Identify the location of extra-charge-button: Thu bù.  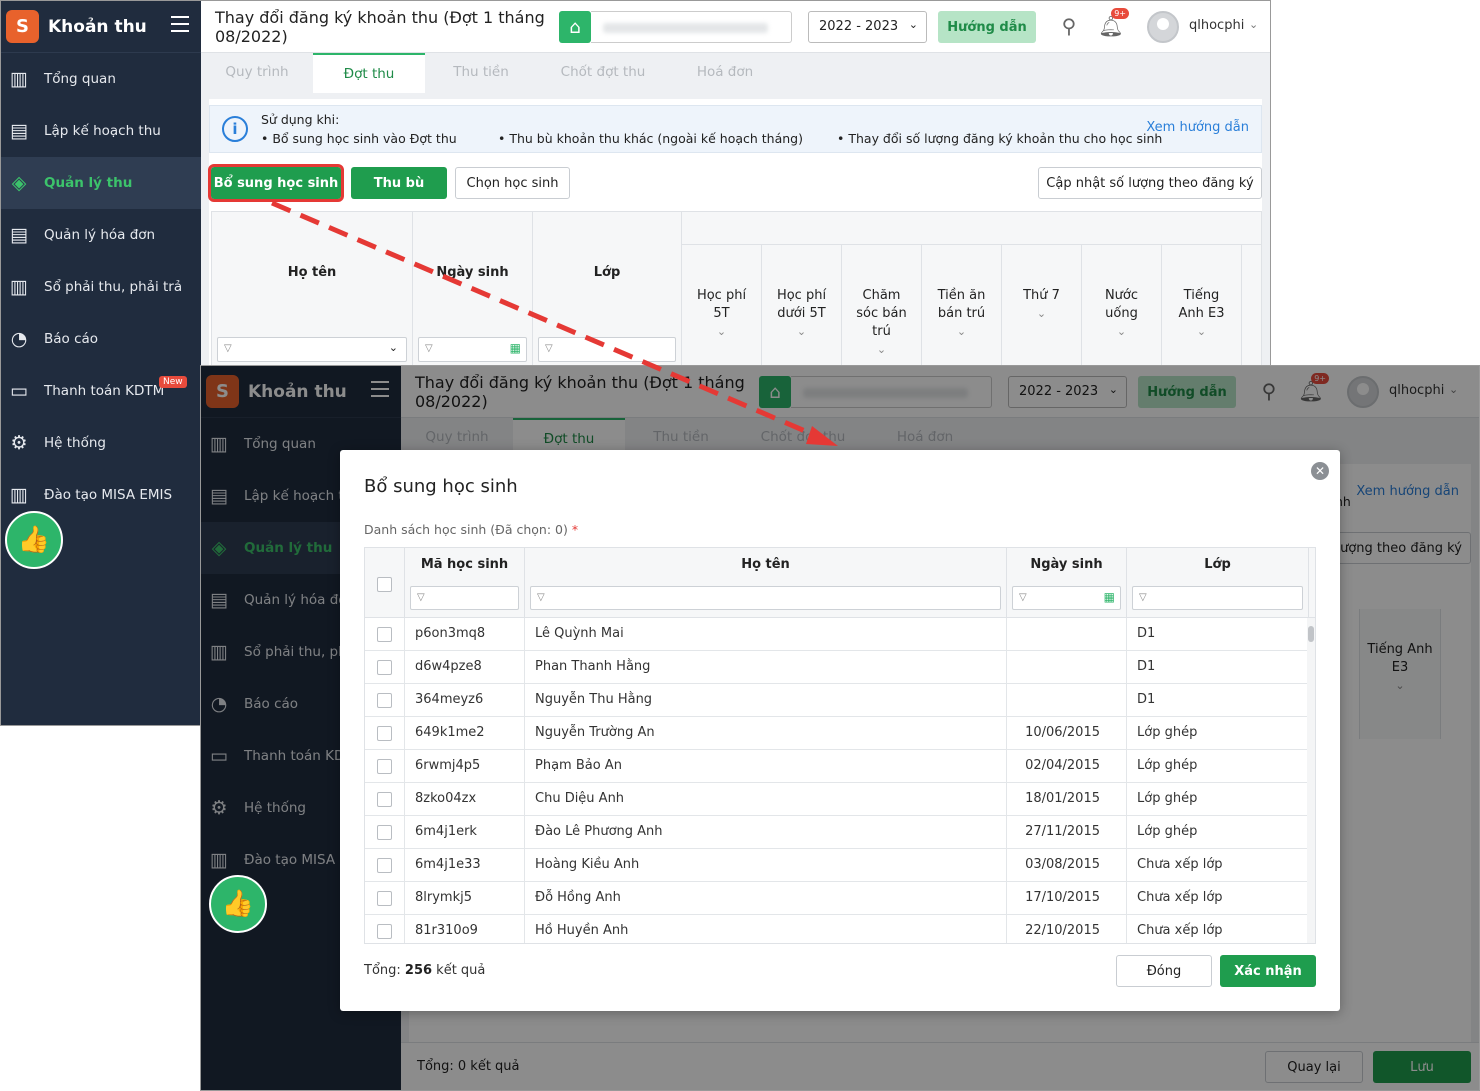
(399, 183).